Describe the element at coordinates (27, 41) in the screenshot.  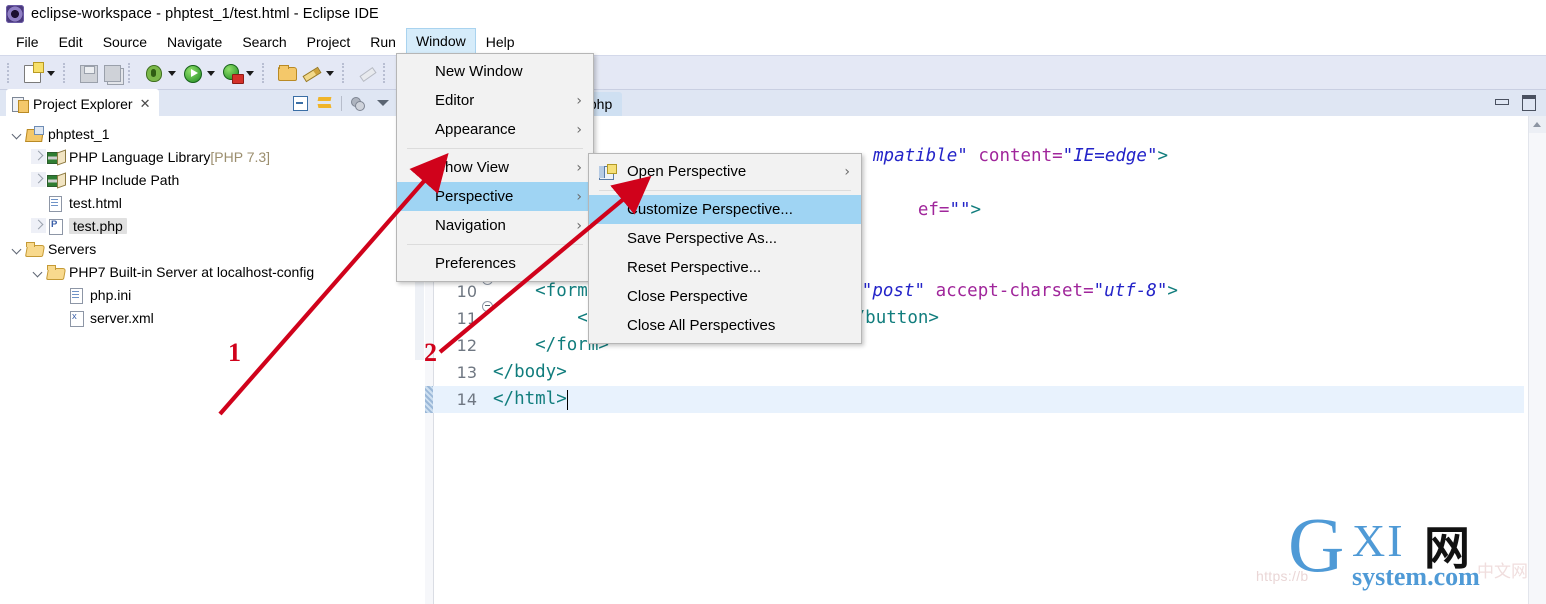
I see `menu-file: File` at that location.